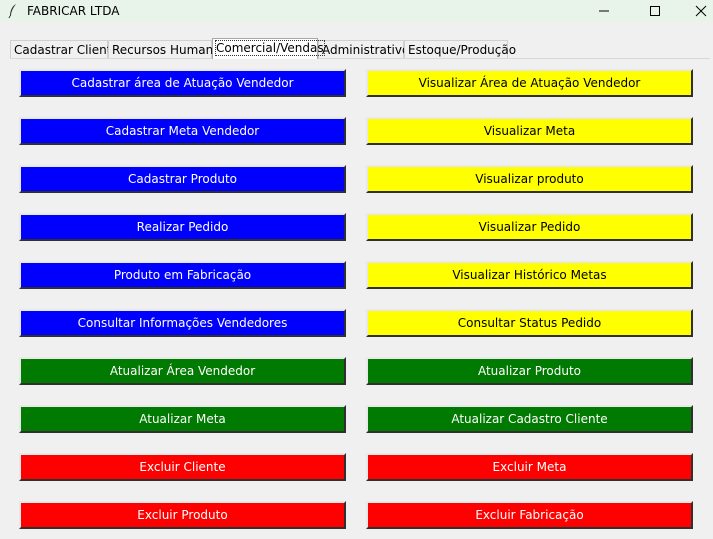 This screenshot has height=539, width=713. I want to click on close-icon, so click(701, 11).